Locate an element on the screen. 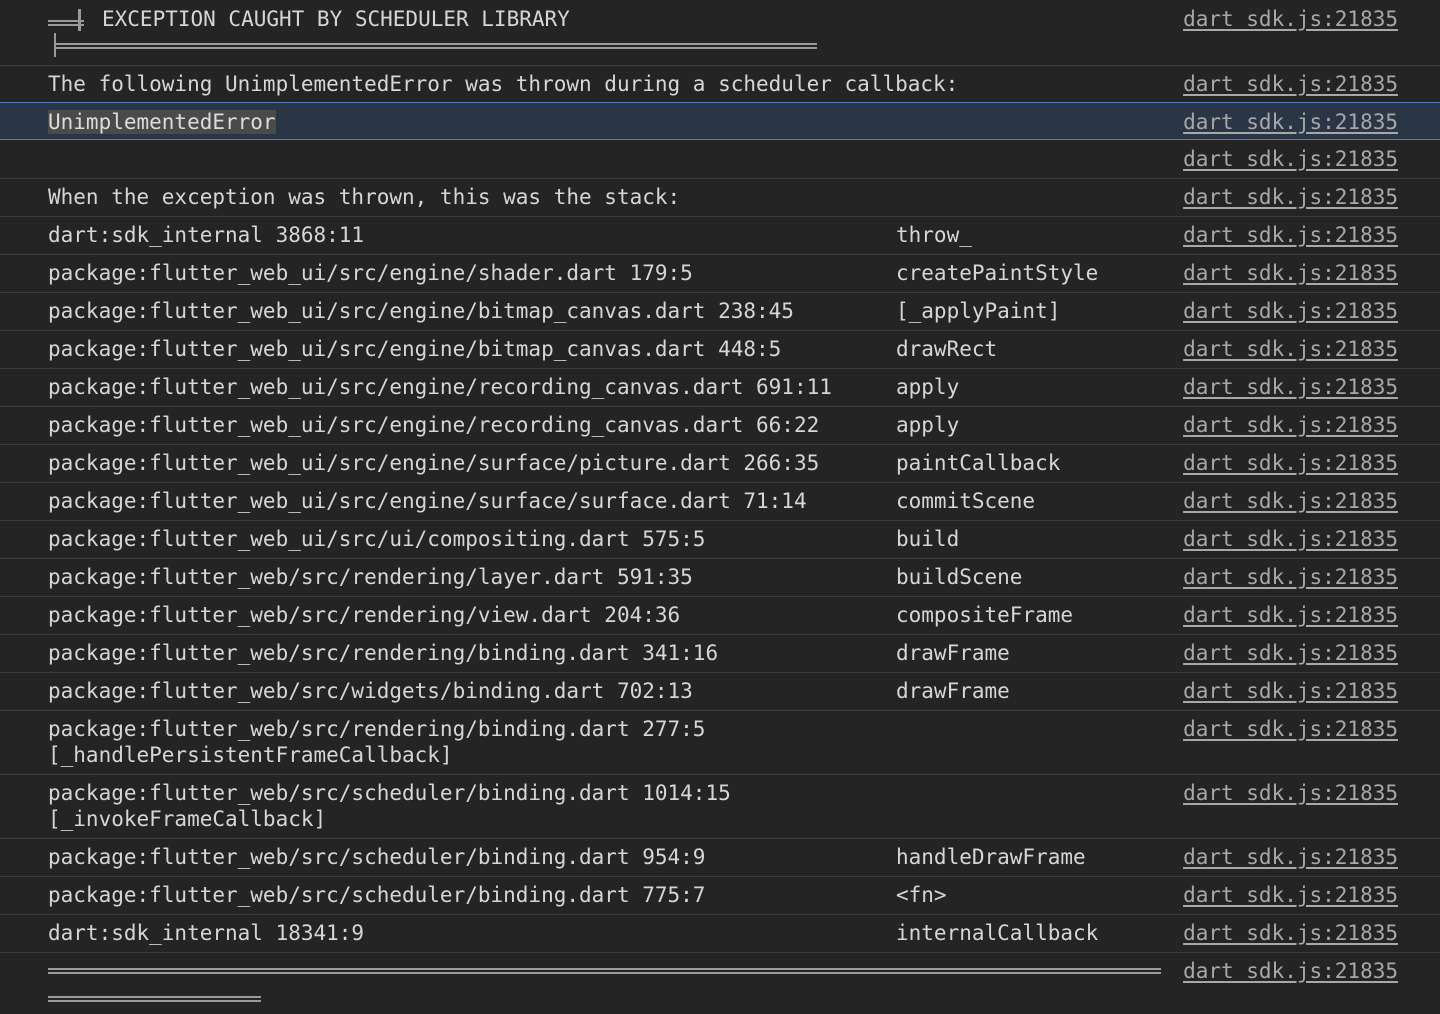  stack-frame-location: dart:sdk_internal 18341:9 is located at coordinates (206, 933).